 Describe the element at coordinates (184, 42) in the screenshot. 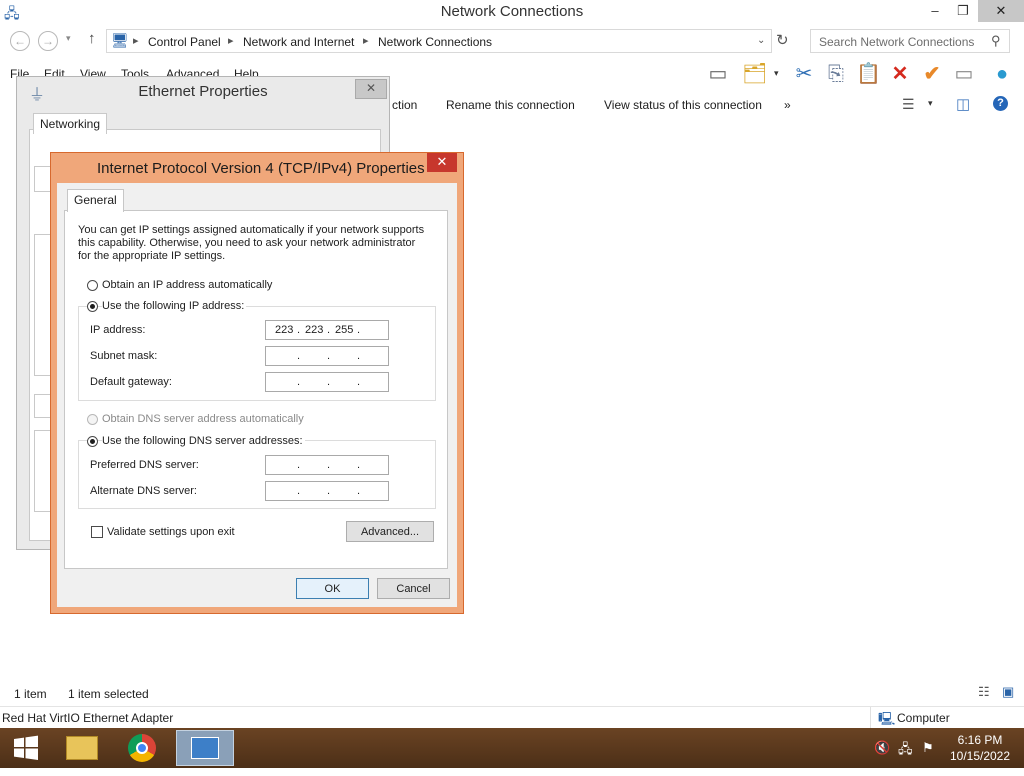

I see `breadcrumb-control-panel: Control Panel` at that location.